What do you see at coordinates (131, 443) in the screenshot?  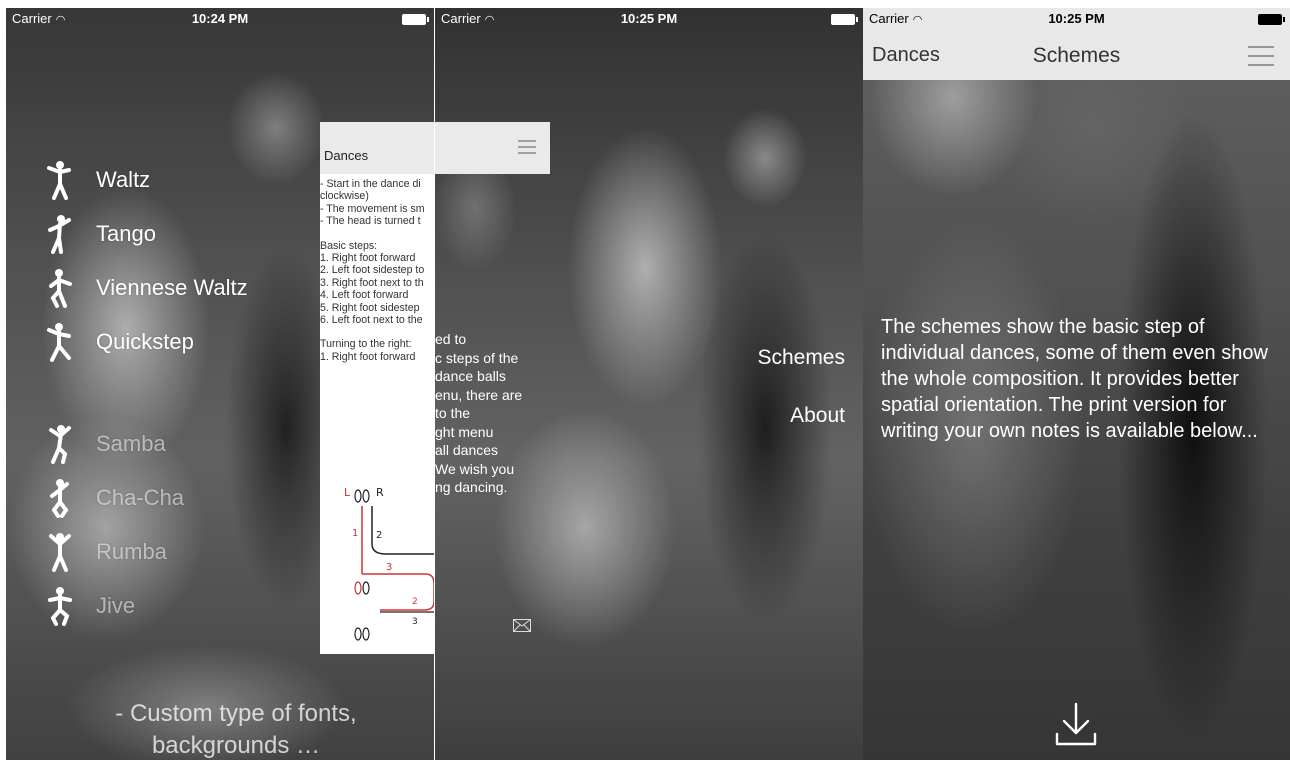 I see `dance-label: Samba` at bounding box center [131, 443].